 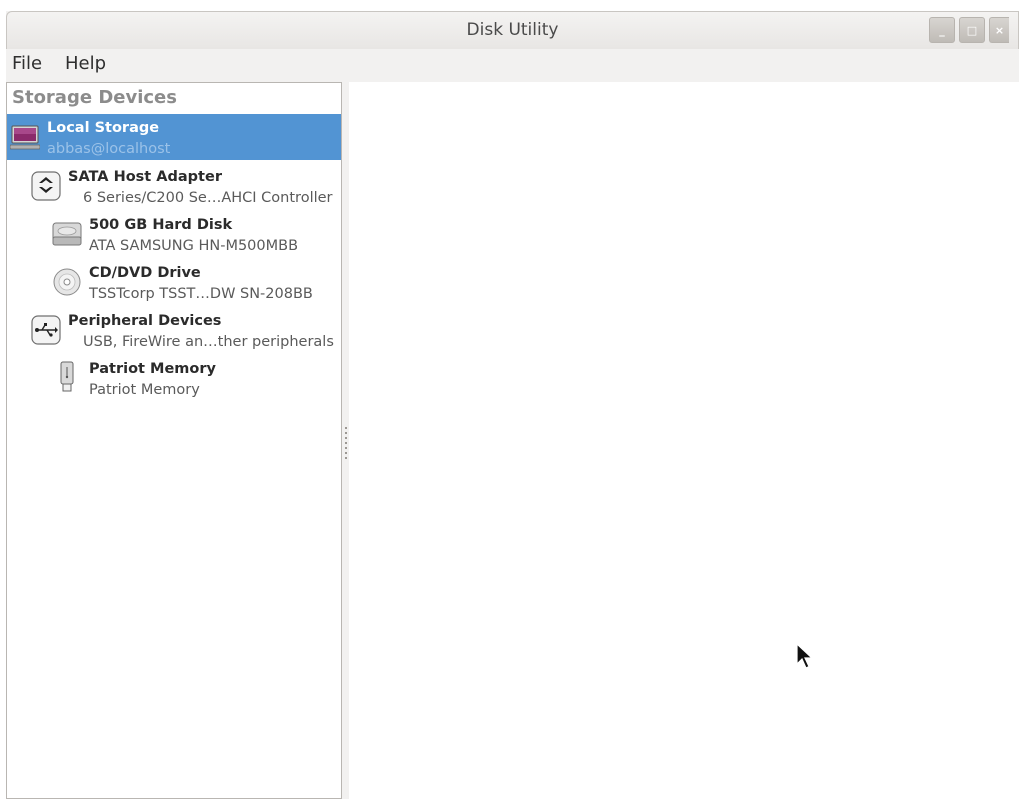 I want to click on splitter-grip, so click(x=346, y=444).